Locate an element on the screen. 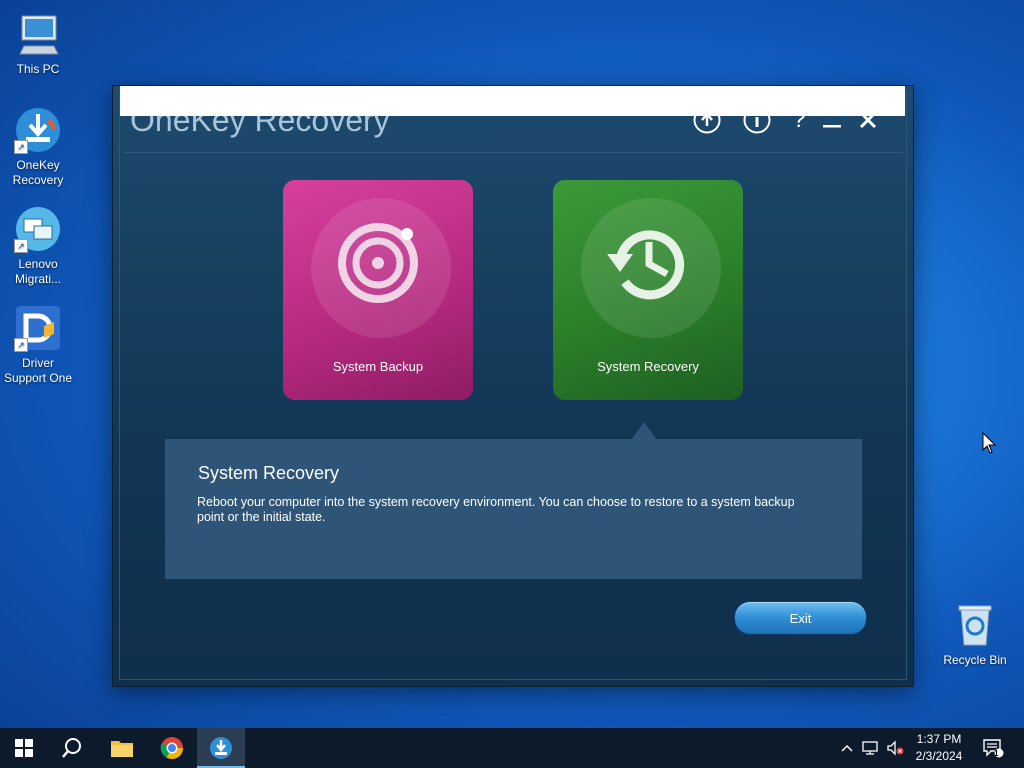  chrome-icon is located at coordinates (171, 748).